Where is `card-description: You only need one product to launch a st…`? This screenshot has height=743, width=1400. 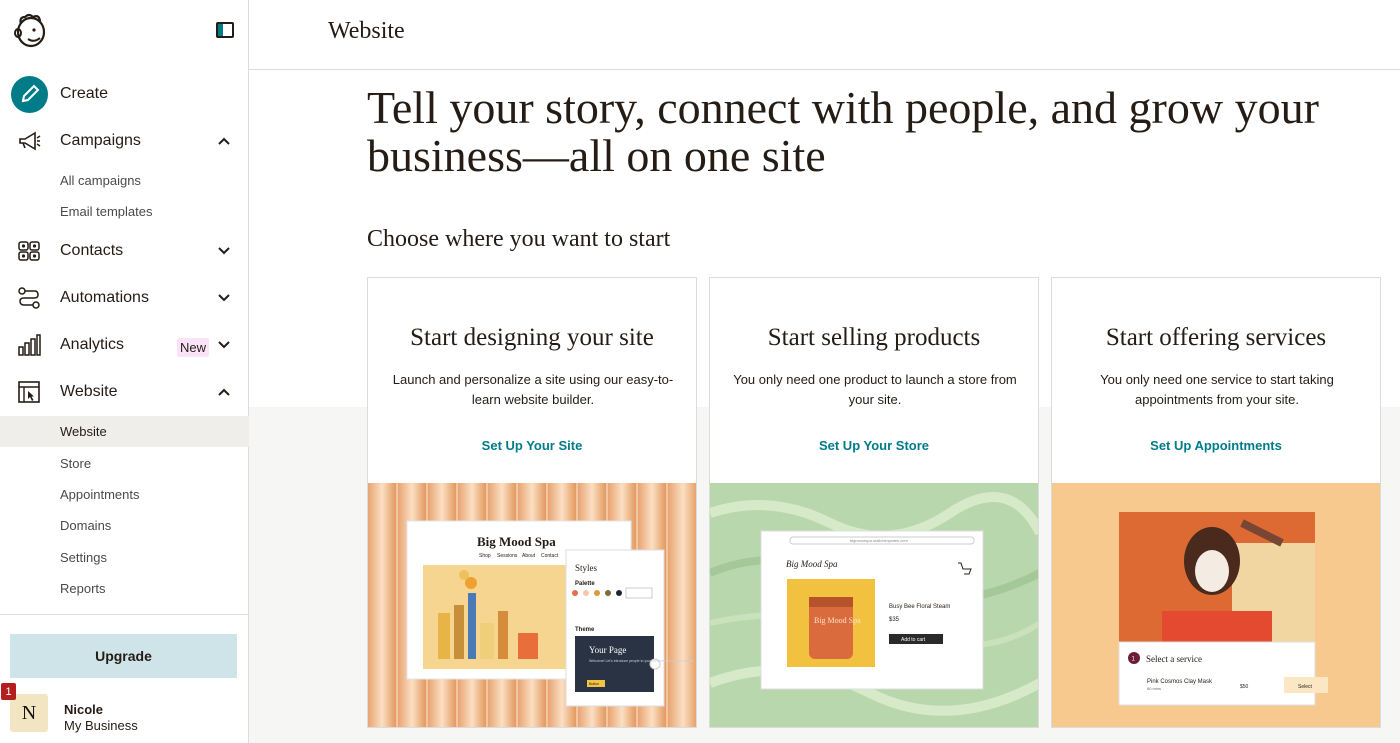
card-description: You only need one product to launch a st… is located at coordinates (875, 389).